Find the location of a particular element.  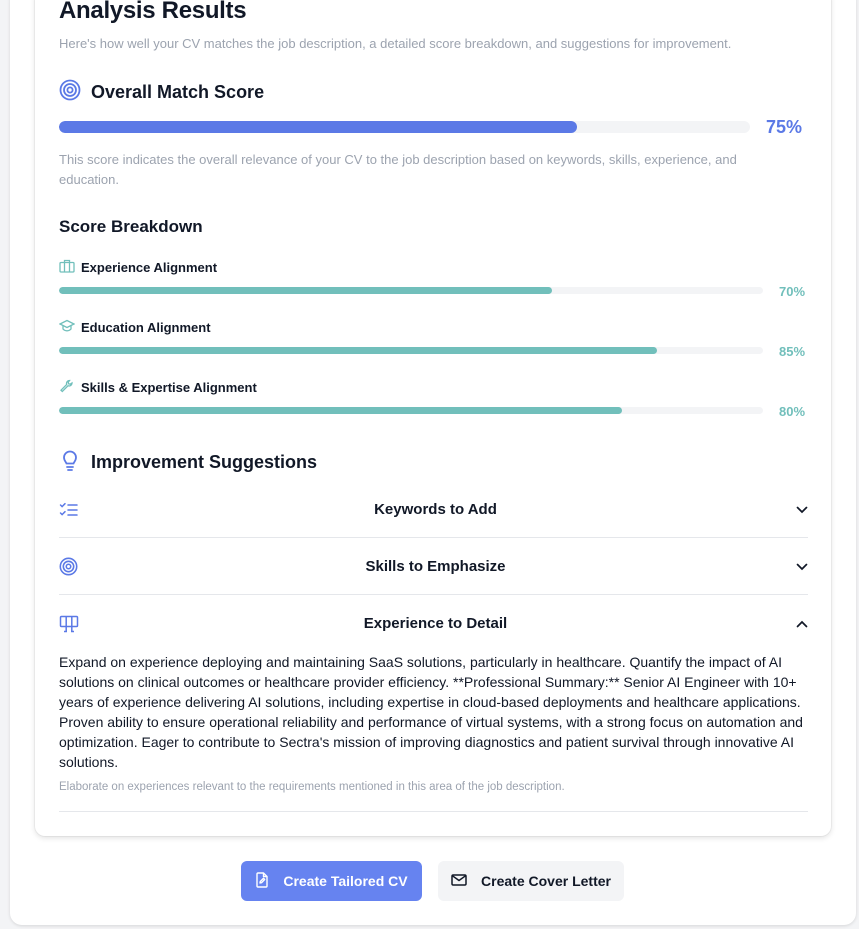

accordion-title: Skills to Emphasize is located at coordinates (435, 566).